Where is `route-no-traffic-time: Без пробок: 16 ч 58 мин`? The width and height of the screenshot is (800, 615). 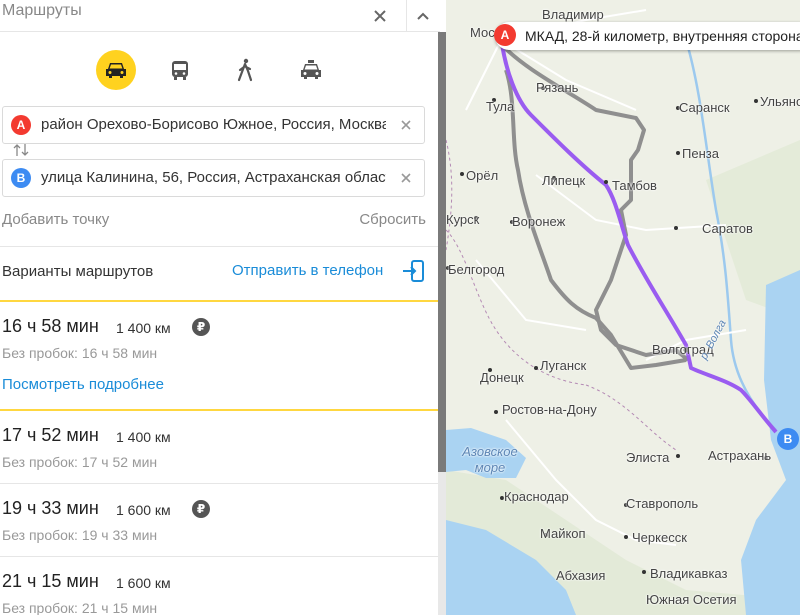 route-no-traffic-time: Без пробок: 16 ч 58 мин is located at coordinates (80, 353).